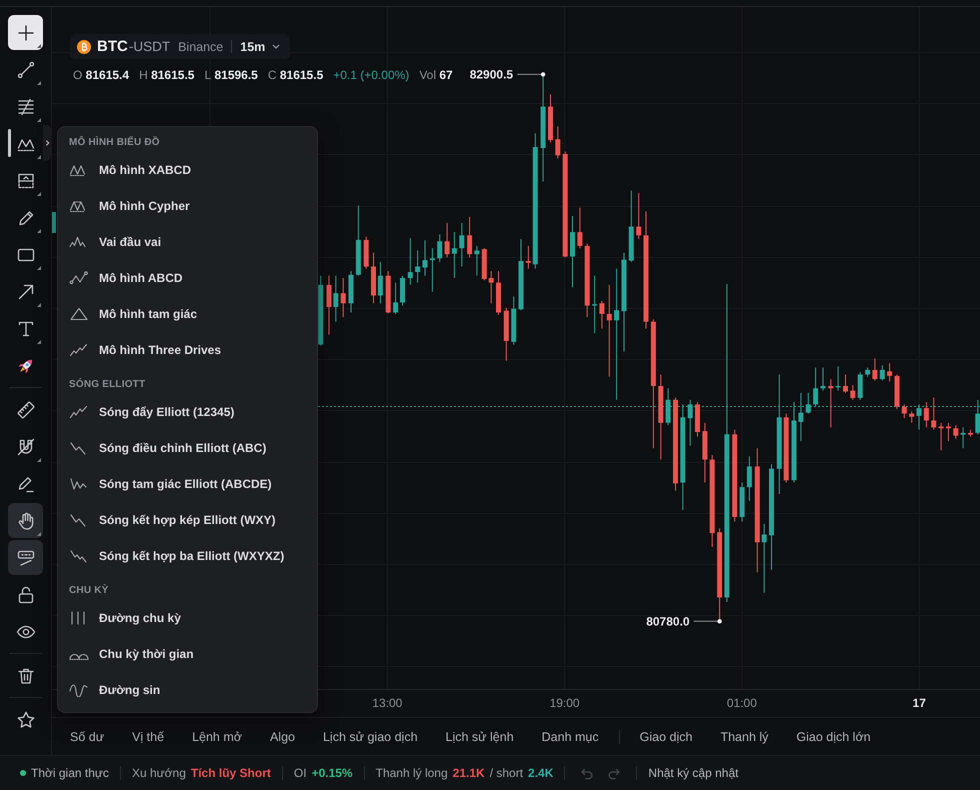 The width and height of the screenshot is (980, 790). What do you see at coordinates (614, 773) in the screenshot?
I see `redo-icon` at bounding box center [614, 773].